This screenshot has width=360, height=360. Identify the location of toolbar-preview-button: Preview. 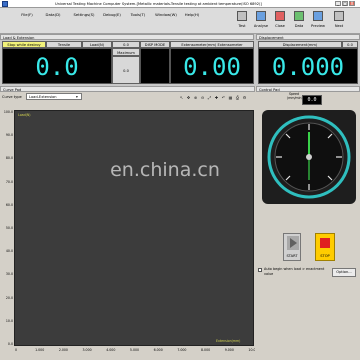
(318, 21).